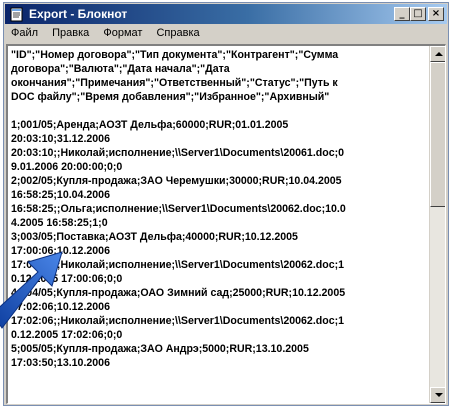 The height and width of the screenshot is (411, 454). What do you see at coordinates (402, 14) in the screenshot?
I see `minimize-button: _` at bounding box center [402, 14].